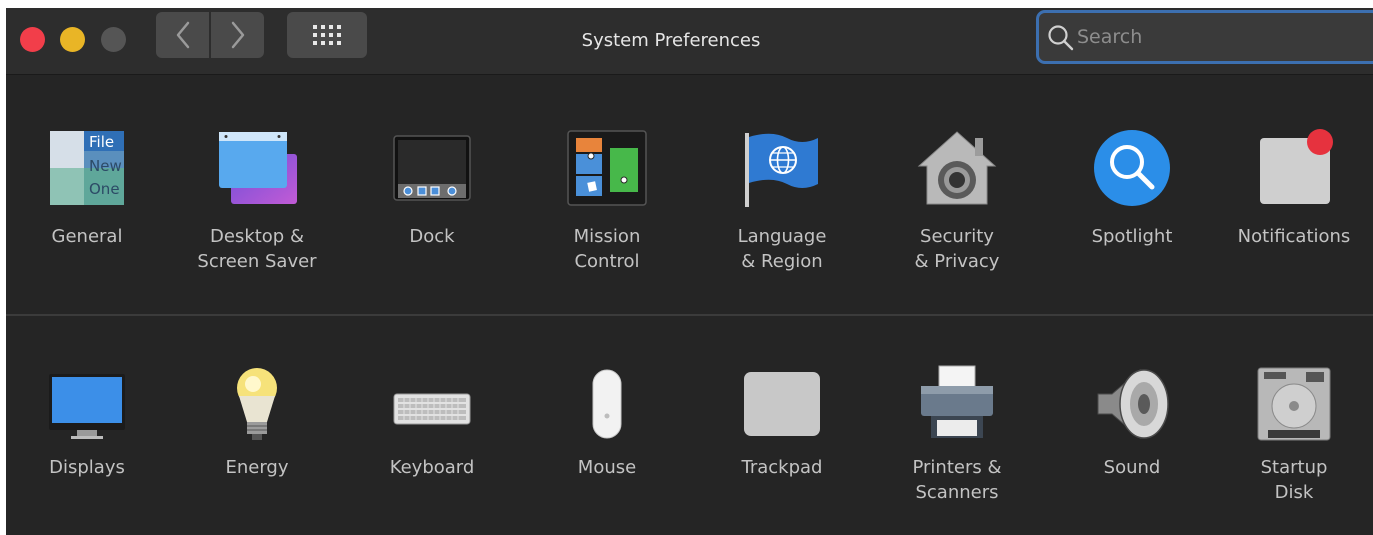  I want to click on mouse-icon, so click(607, 404).